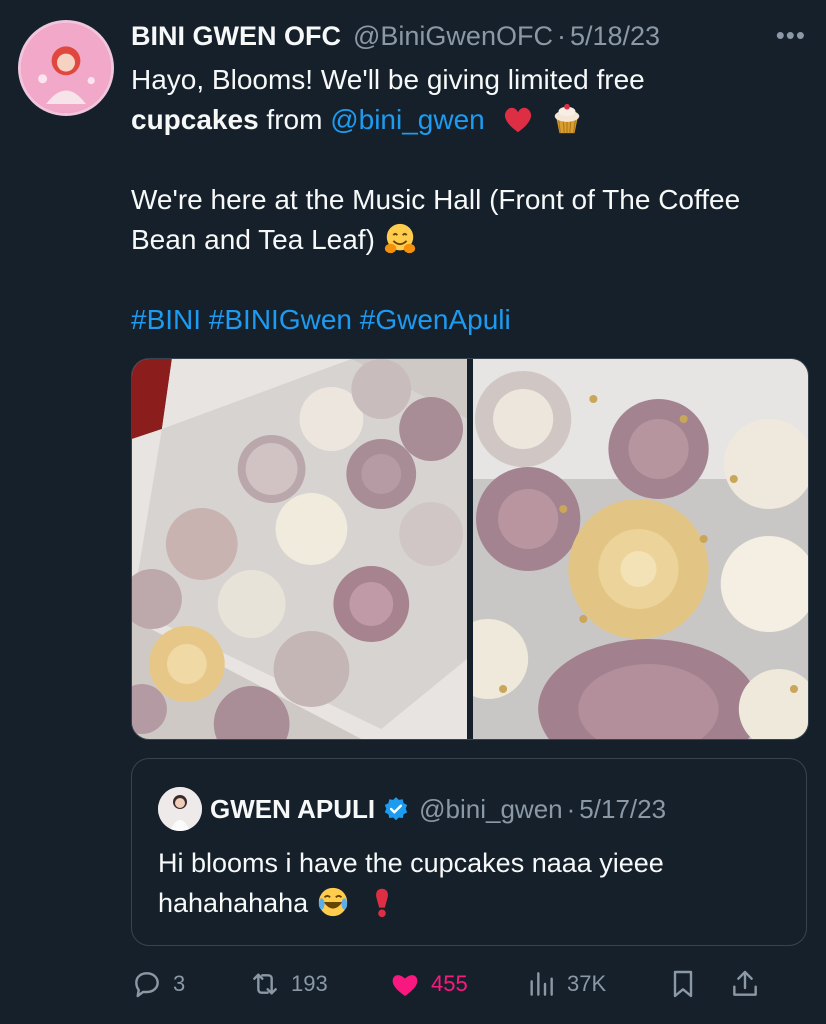 The width and height of the screenshot is (826, 1024). Describe the element at coordinates (449, 983) in the screenshot. I see `like-count: 455` at that location.